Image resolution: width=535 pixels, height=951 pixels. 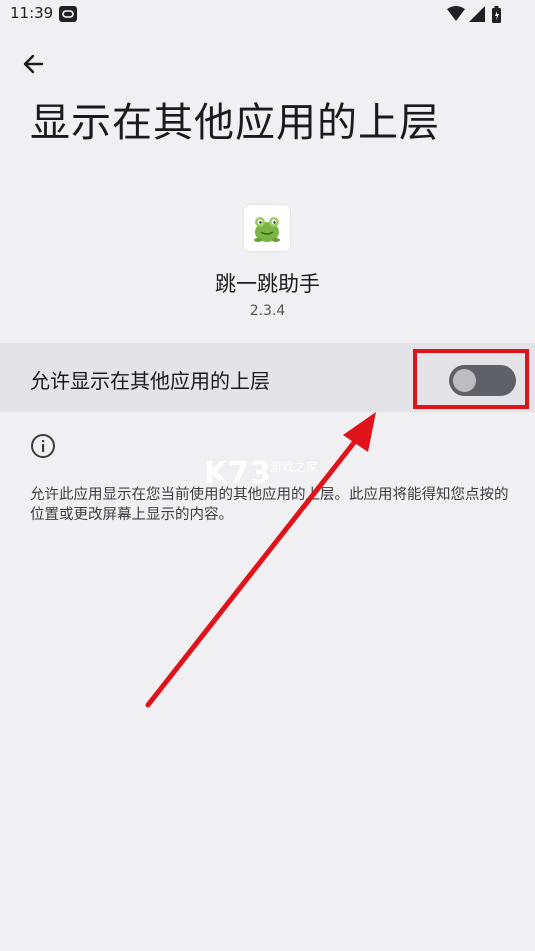 What do you see at coordinates (456, 13) in the screenshot?
I see `wifi-icon` at bounding box center [456, 13].